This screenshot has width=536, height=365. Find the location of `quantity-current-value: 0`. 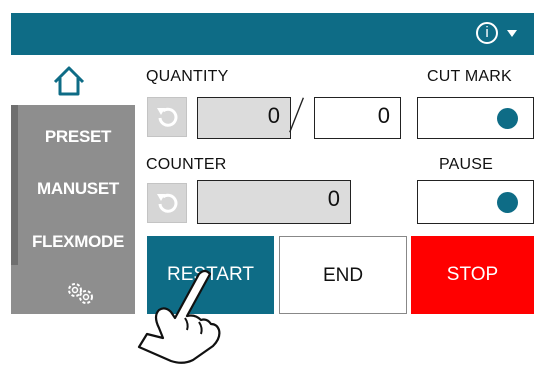

quantity-current-value: 0 is located at coordinates (273, 115).